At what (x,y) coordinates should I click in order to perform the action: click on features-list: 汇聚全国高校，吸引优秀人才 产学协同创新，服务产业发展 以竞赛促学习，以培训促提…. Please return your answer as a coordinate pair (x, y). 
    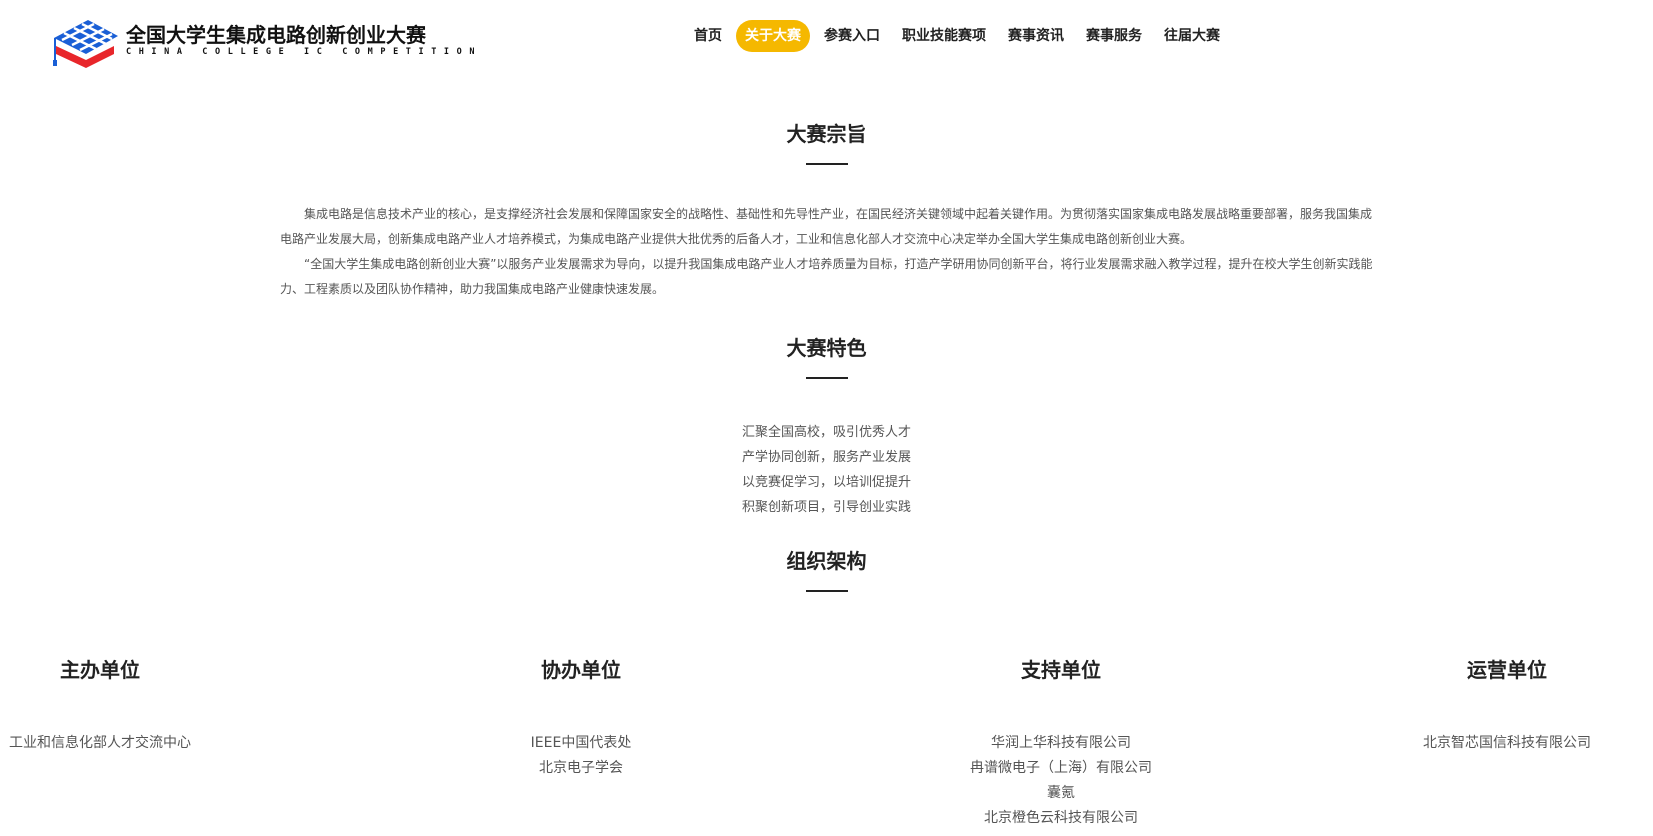
    Looking at the image, I should click on (826, 470).